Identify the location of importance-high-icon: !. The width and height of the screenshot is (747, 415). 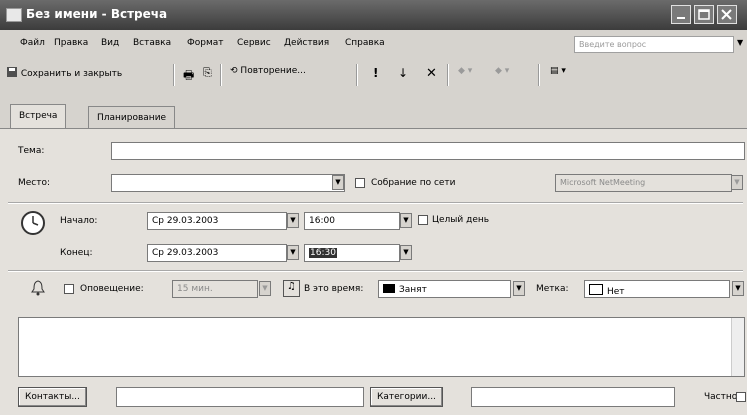
(375, 73).